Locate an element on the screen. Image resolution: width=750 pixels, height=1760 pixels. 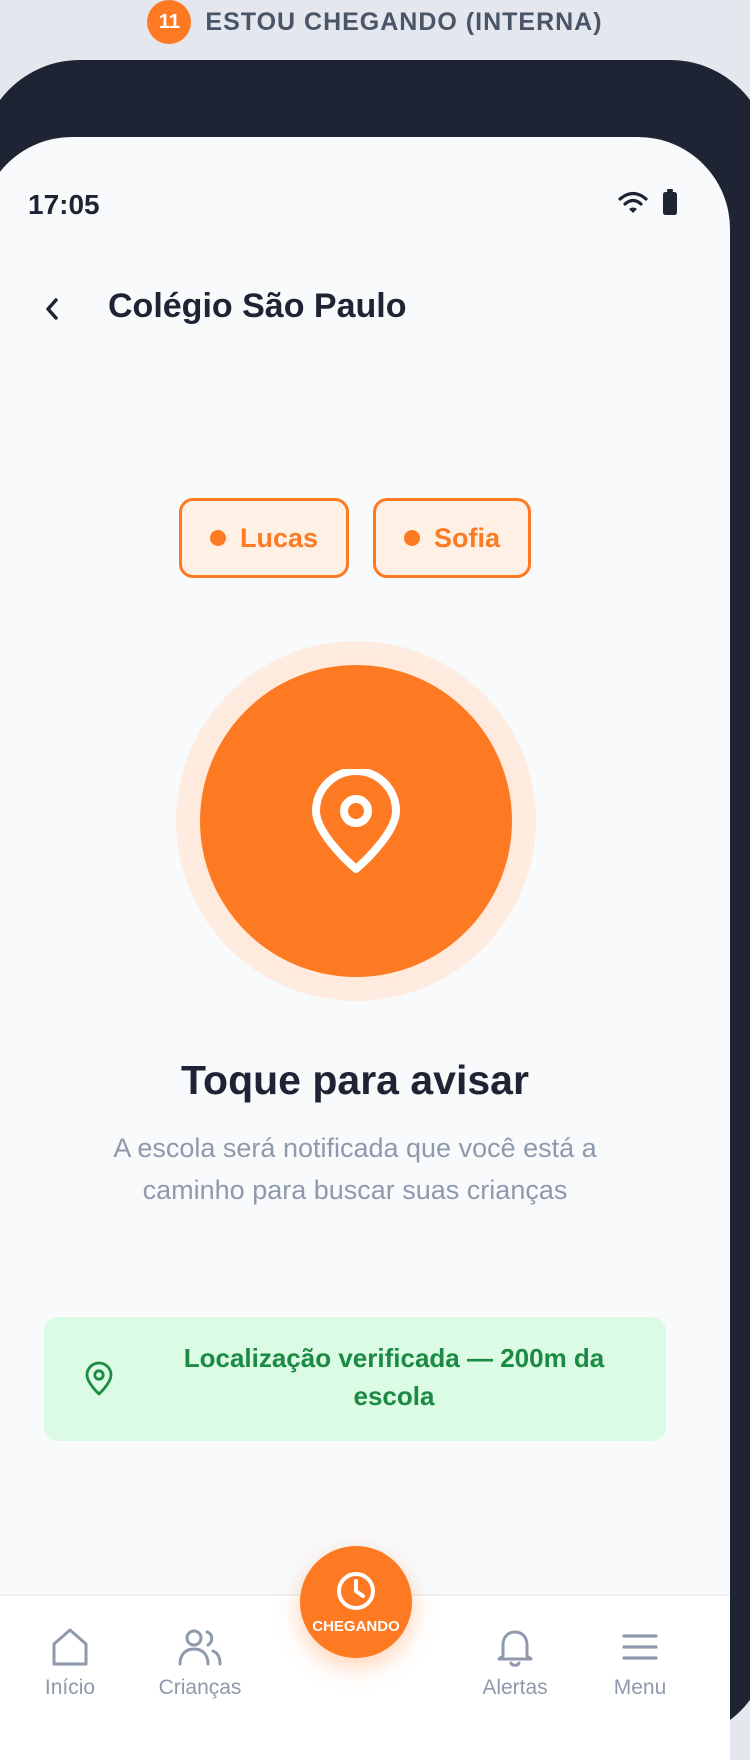
battery-icon is located at coordinates (670, 204).